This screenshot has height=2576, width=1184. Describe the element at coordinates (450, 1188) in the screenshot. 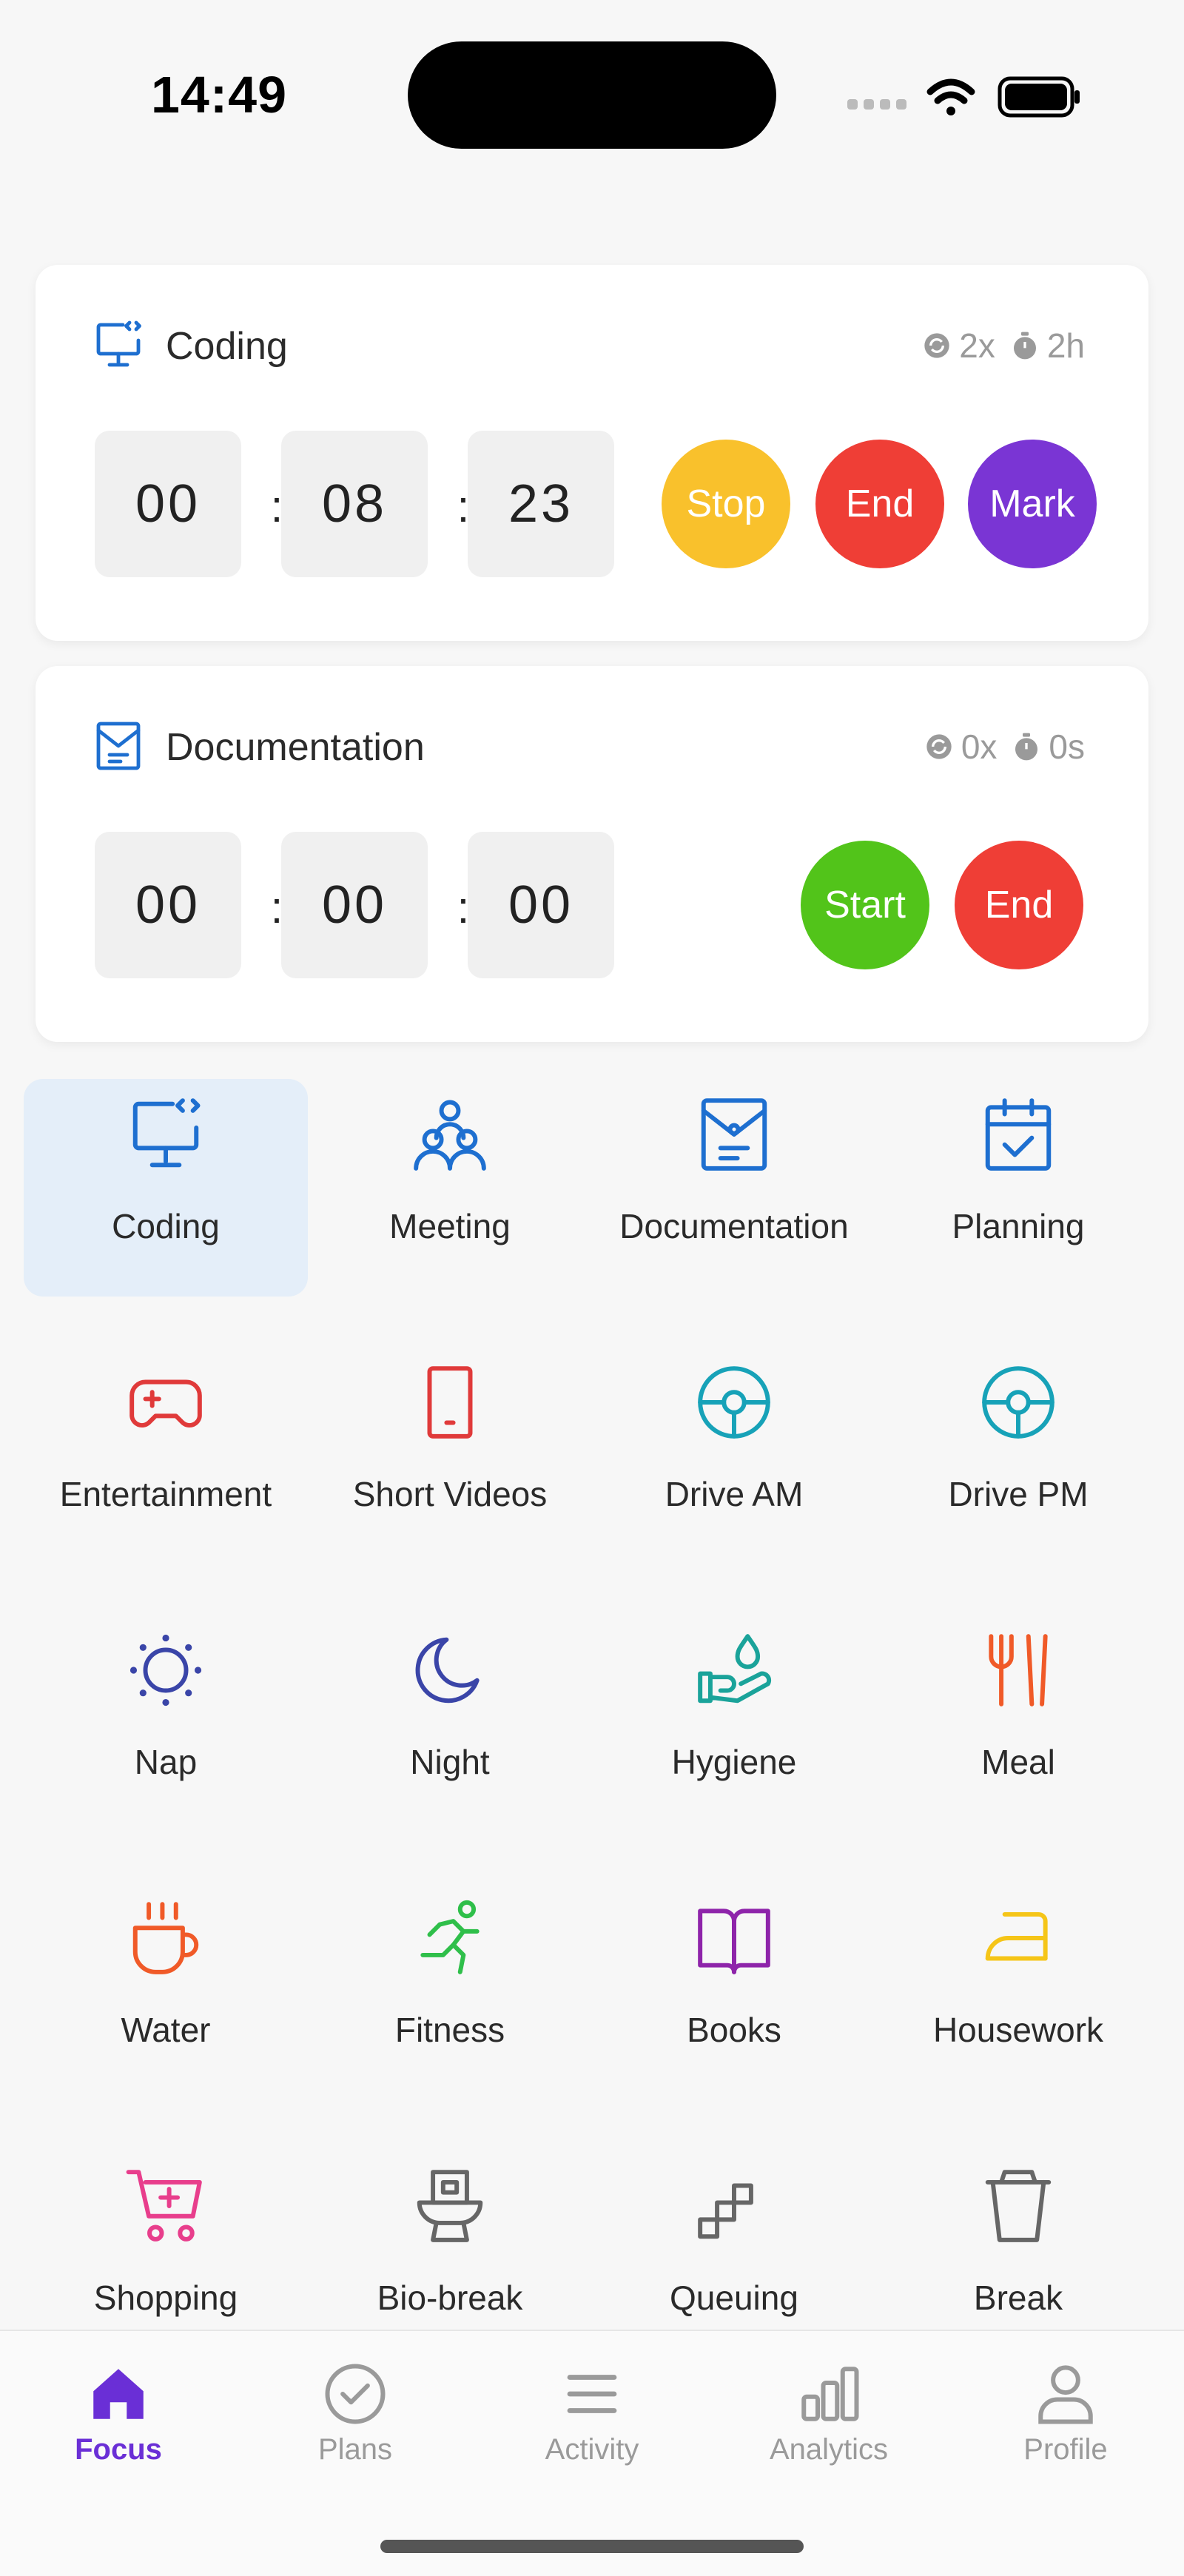

I see `activity-meeting: Meeting` at that location.